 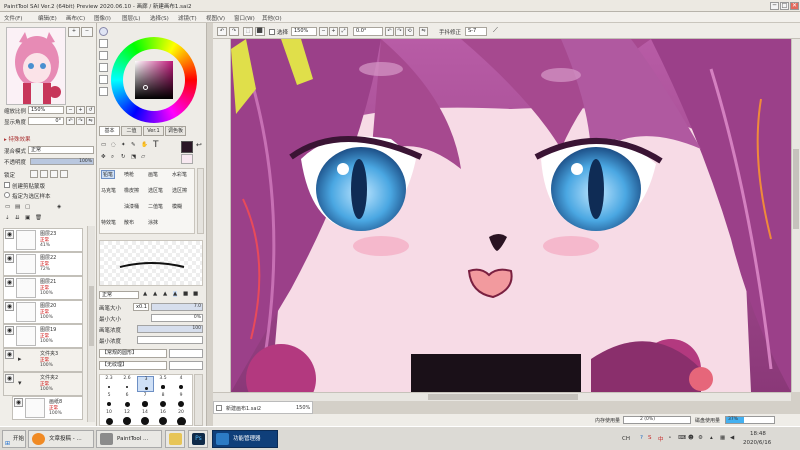 What do you see at coordinates (127, 401) in the screenshot?
I see `brush-size-cell: 6` at bounding box center [127, 401].